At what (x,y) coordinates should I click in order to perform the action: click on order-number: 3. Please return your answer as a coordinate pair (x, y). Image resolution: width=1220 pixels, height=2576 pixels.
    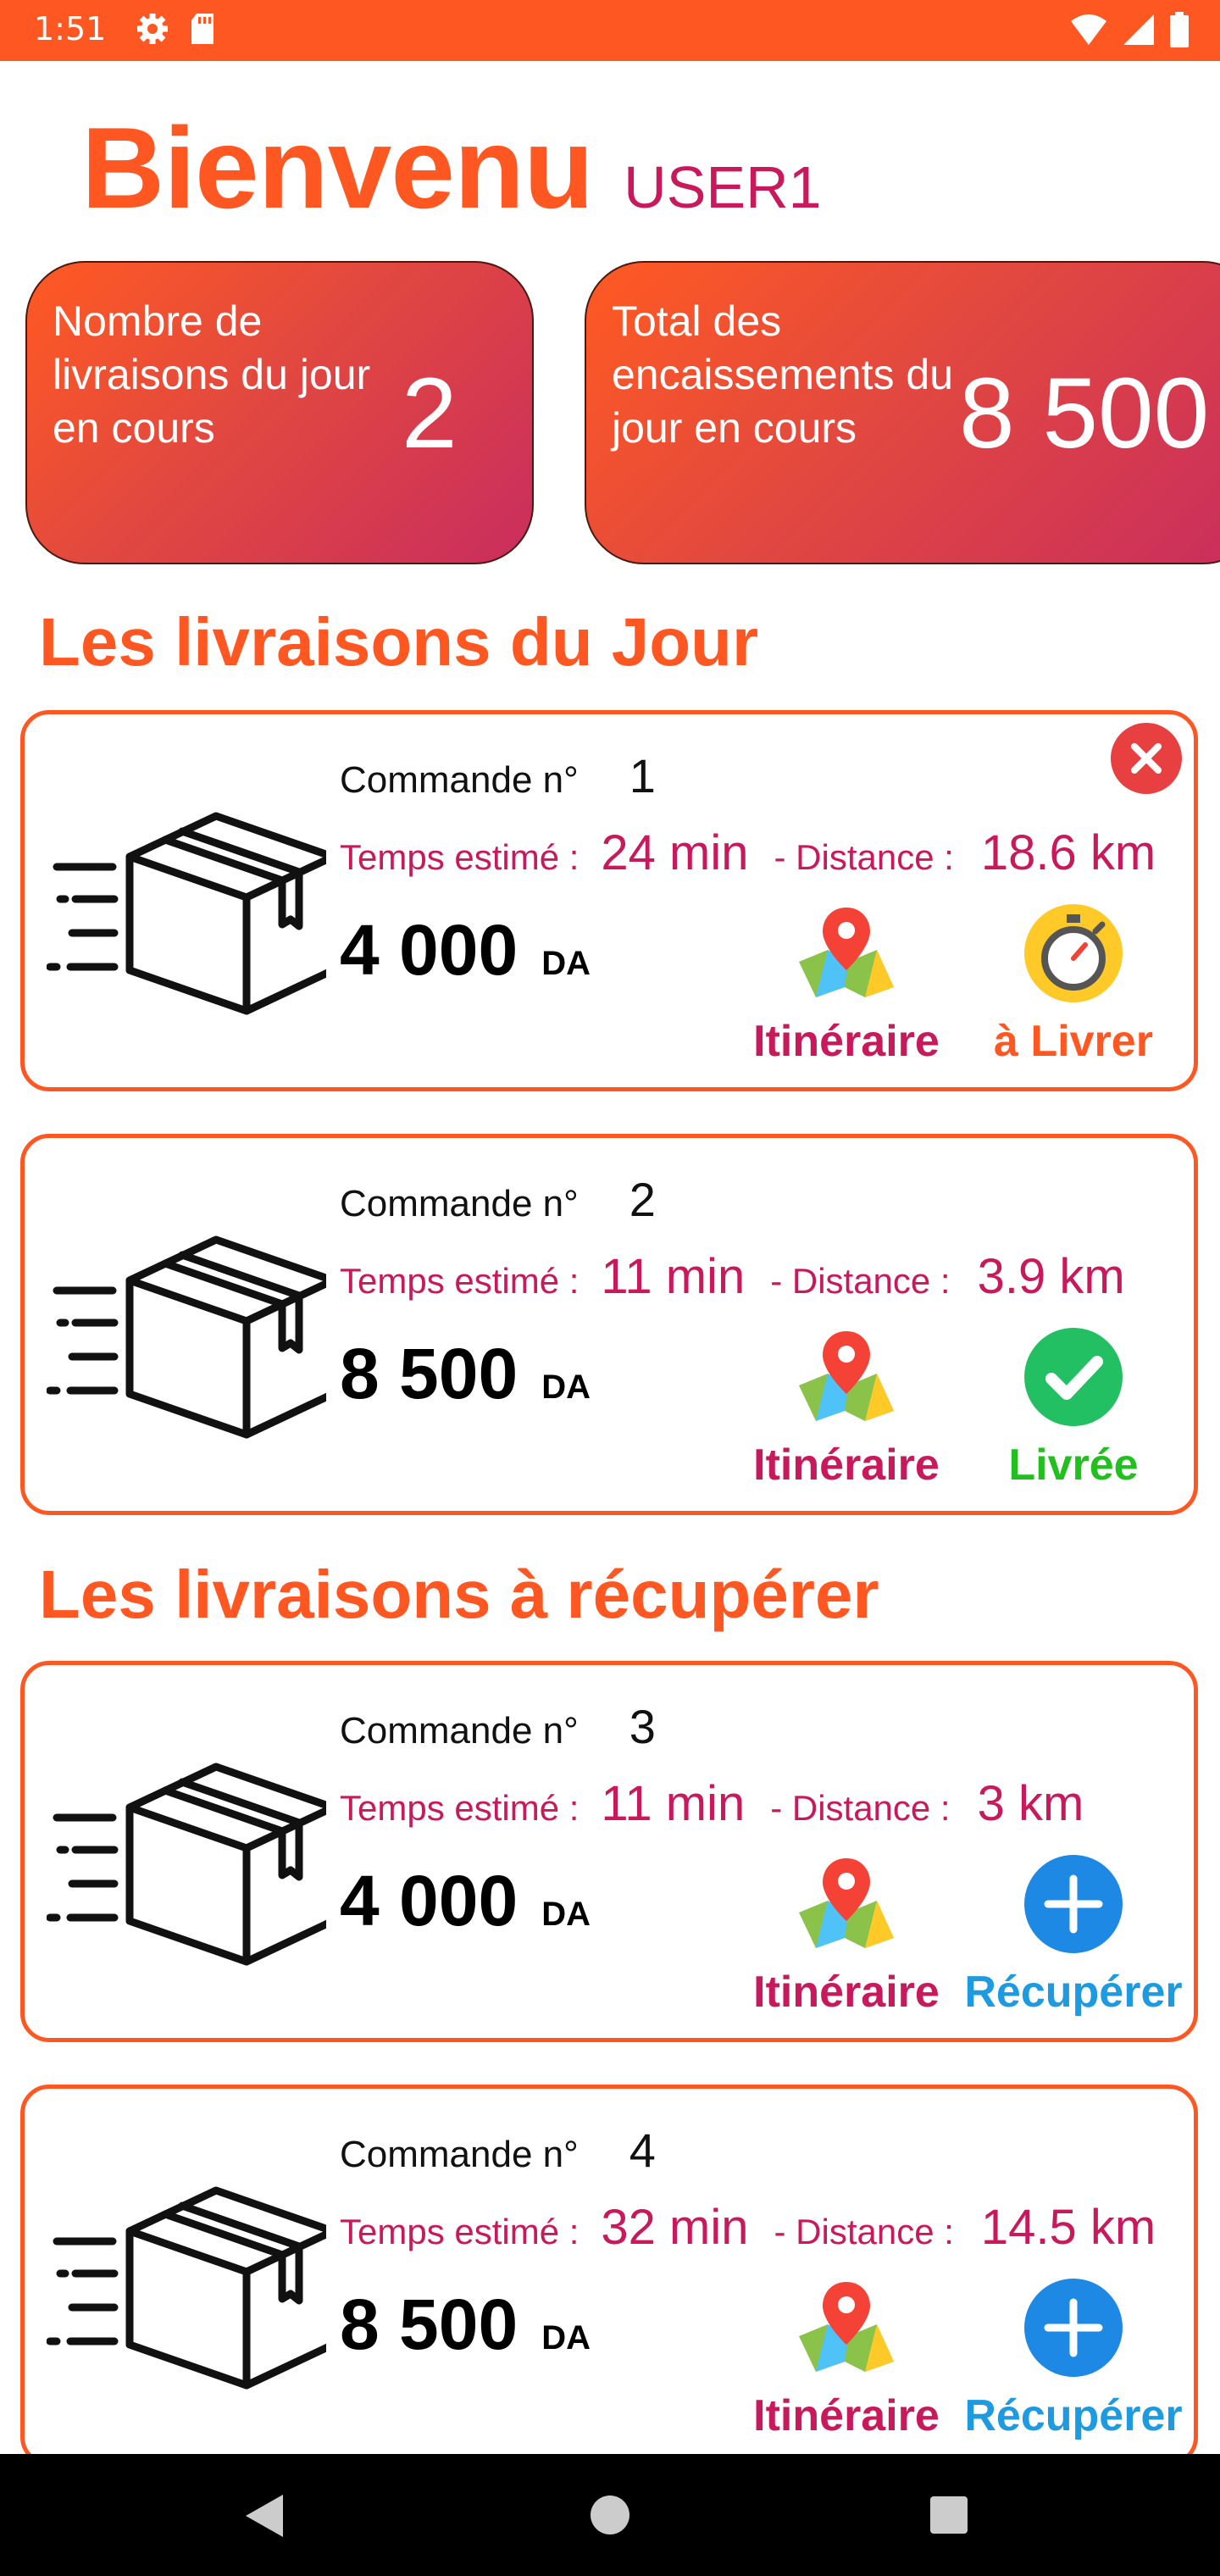
    Looking at the image, I should click on (642, 1726).